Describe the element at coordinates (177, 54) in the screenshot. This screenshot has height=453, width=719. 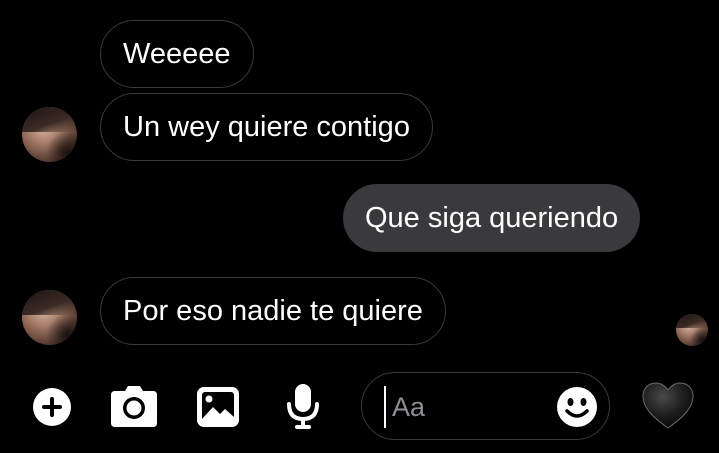
I see `incoming-message: Weeeee` at that location.